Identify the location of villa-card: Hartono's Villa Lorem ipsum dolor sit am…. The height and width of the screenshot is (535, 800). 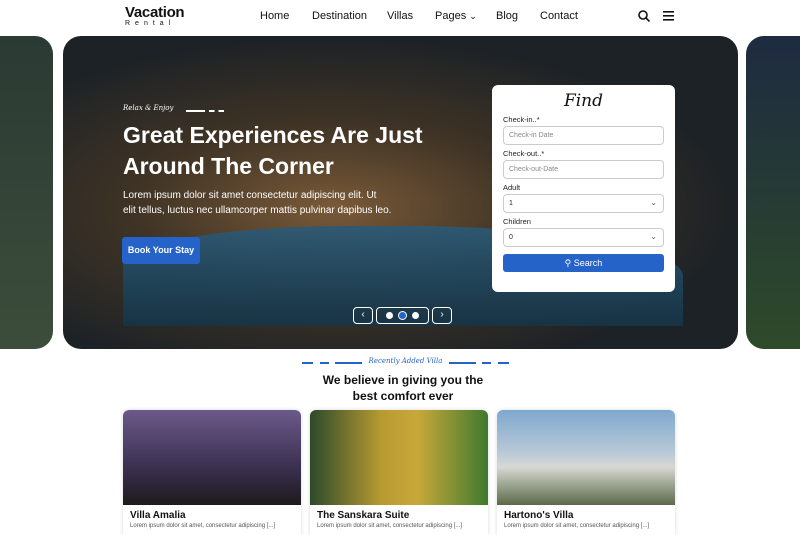
(586, 472).